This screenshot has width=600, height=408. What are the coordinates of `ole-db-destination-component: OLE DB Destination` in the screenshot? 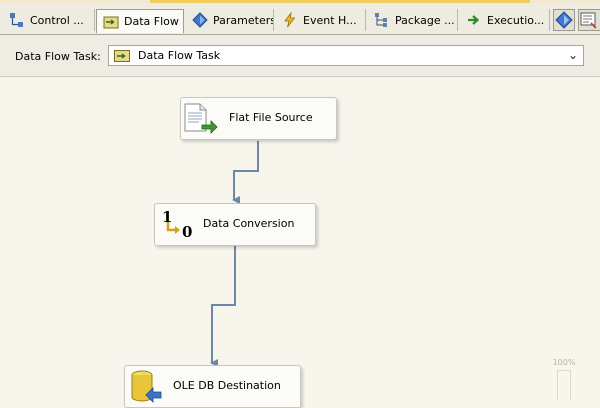 It's located at (212, 386).